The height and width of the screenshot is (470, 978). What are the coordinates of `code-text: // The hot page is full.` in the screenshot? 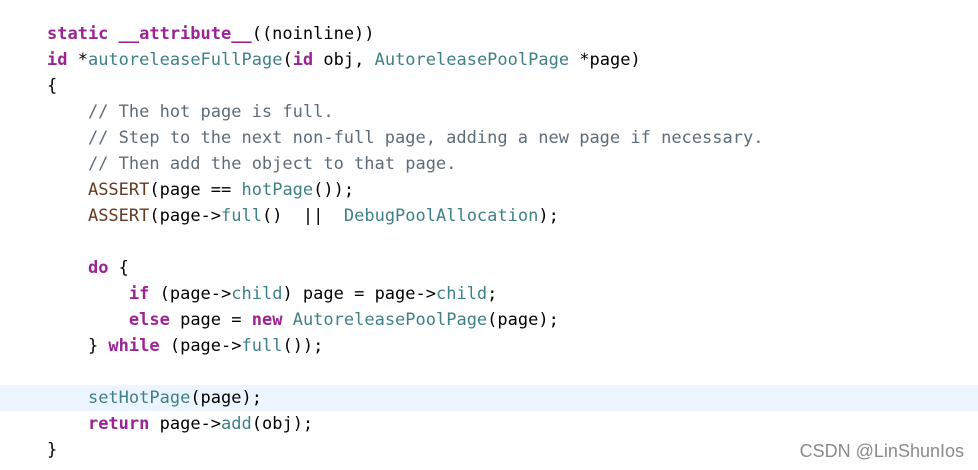 It's located at (190, 112).